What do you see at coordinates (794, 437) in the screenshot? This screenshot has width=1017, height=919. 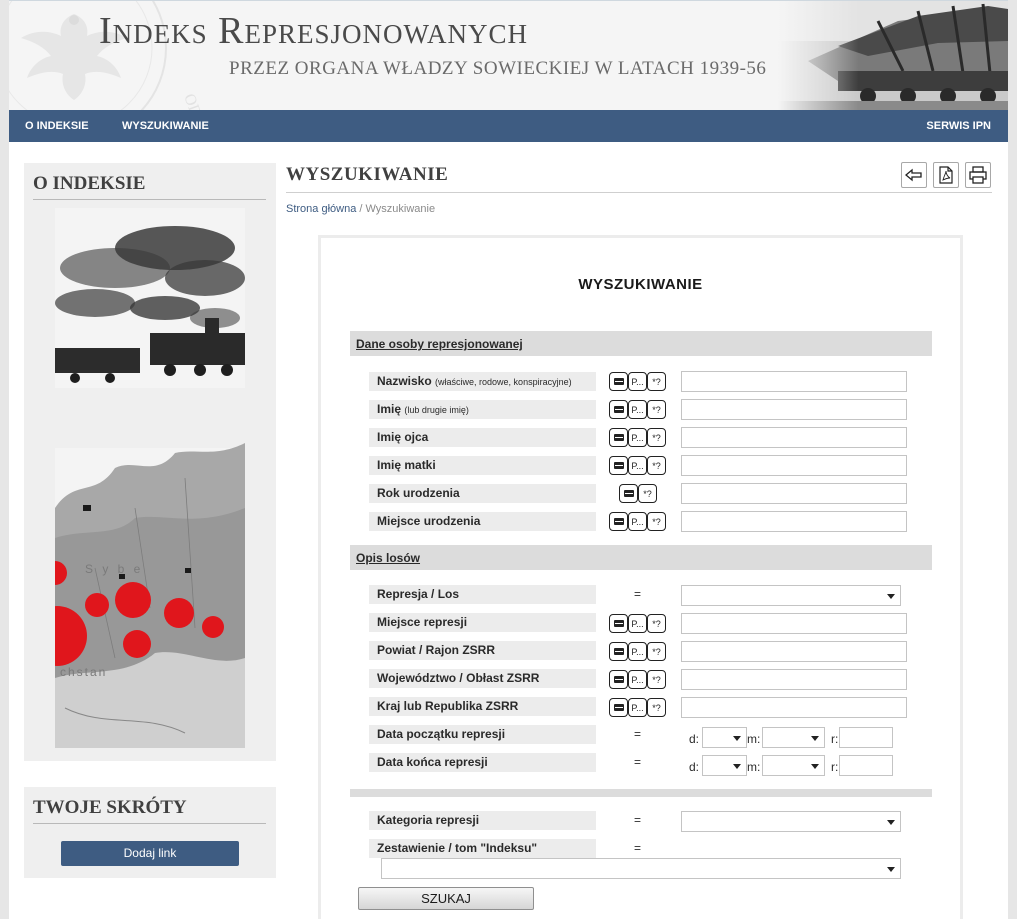 I see `father-name-input` at bounding box center [794, 437].